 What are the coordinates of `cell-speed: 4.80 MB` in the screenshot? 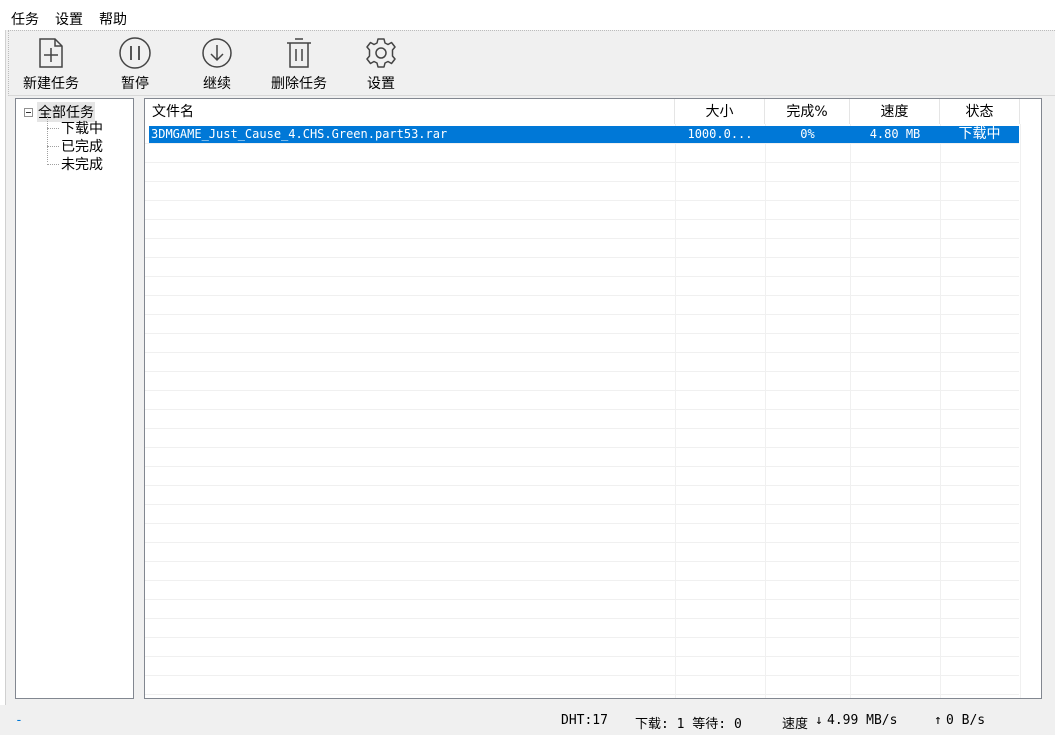 It's located at (895, 134).